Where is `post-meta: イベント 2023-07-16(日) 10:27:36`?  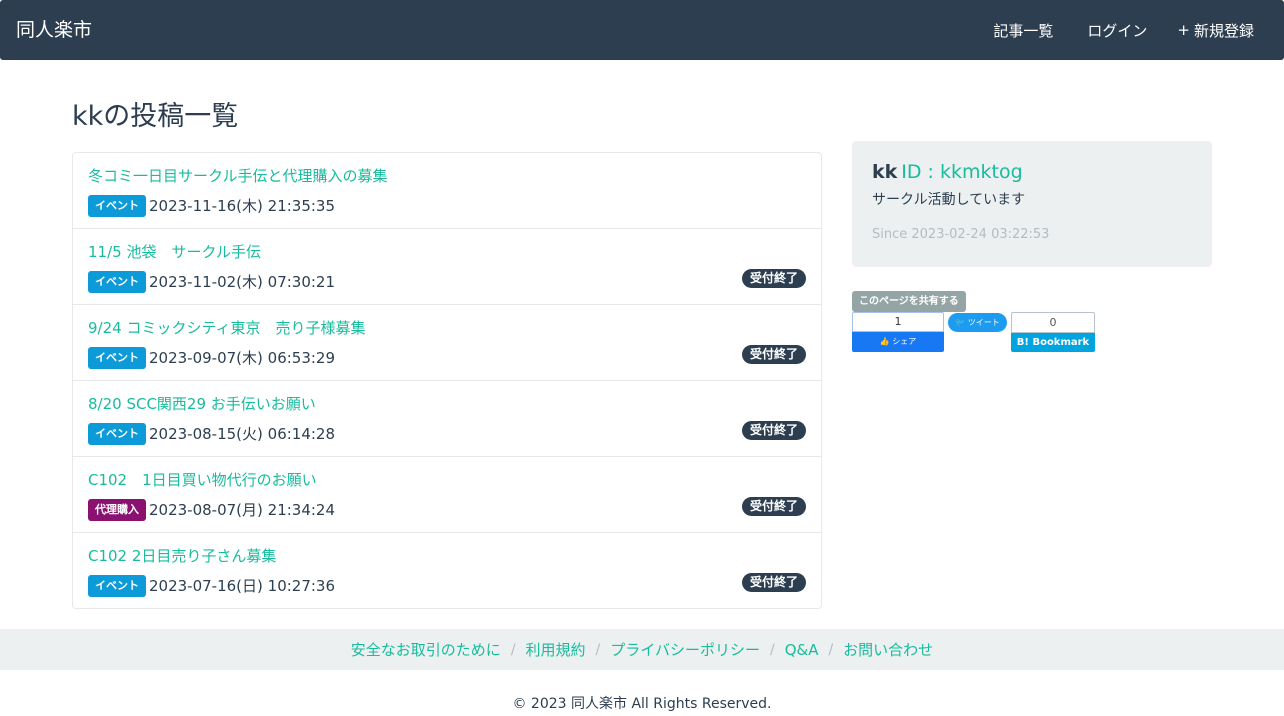
post-meta: イベント 2023-07-16(日) 10:27:36 is located at coordinates (211, 586).